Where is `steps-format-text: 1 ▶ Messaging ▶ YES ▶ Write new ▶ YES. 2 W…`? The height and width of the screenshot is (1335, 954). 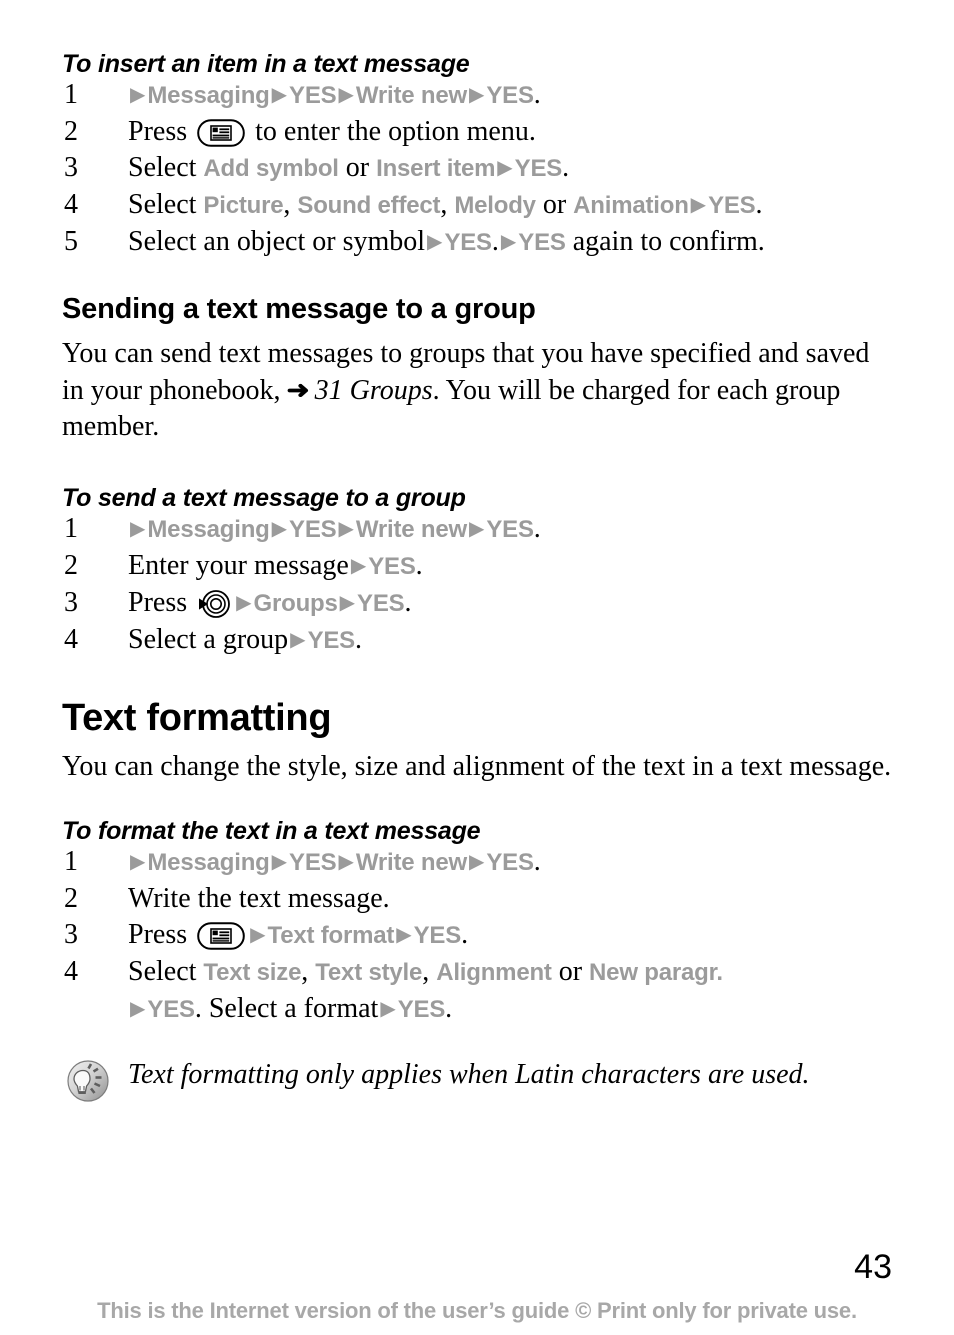 steps-format-text: 1 ▶ Messaging ▶ YES ▶ Write new ▶ YES. 2 W… is located at coordinates (477, 936).